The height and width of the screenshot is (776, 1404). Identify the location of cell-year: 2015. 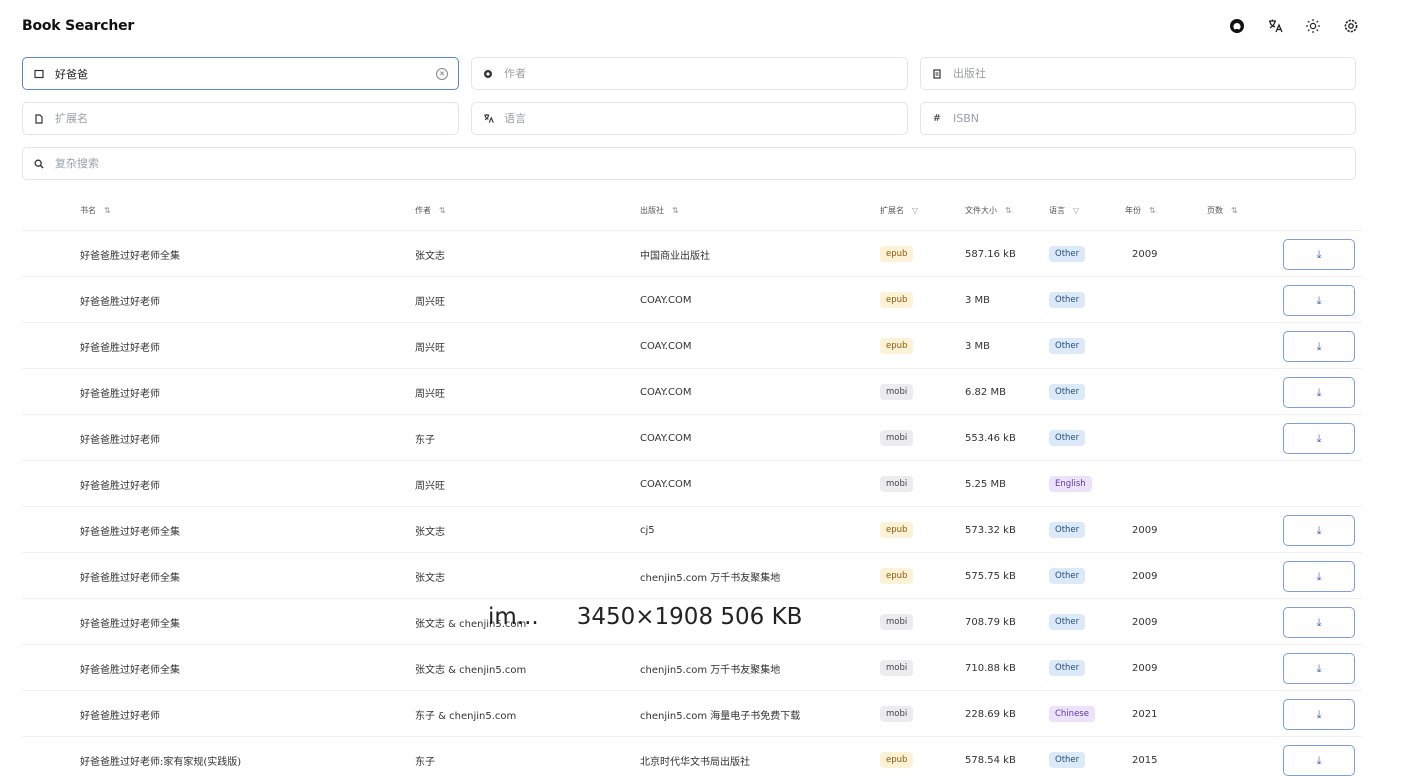
(1145, 760).